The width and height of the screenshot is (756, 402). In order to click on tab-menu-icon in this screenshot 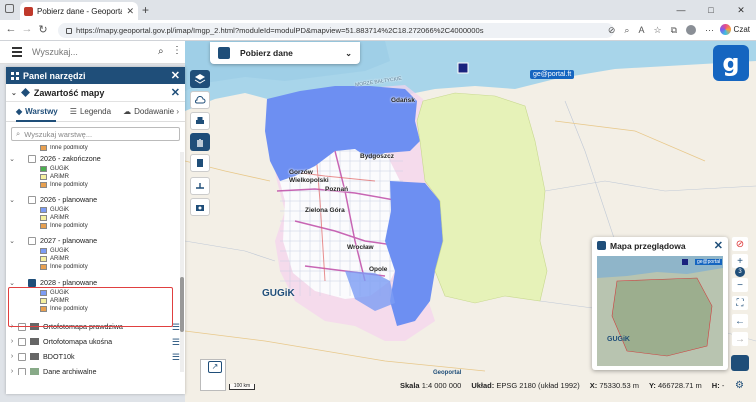, I will do `click(9, 8)`.